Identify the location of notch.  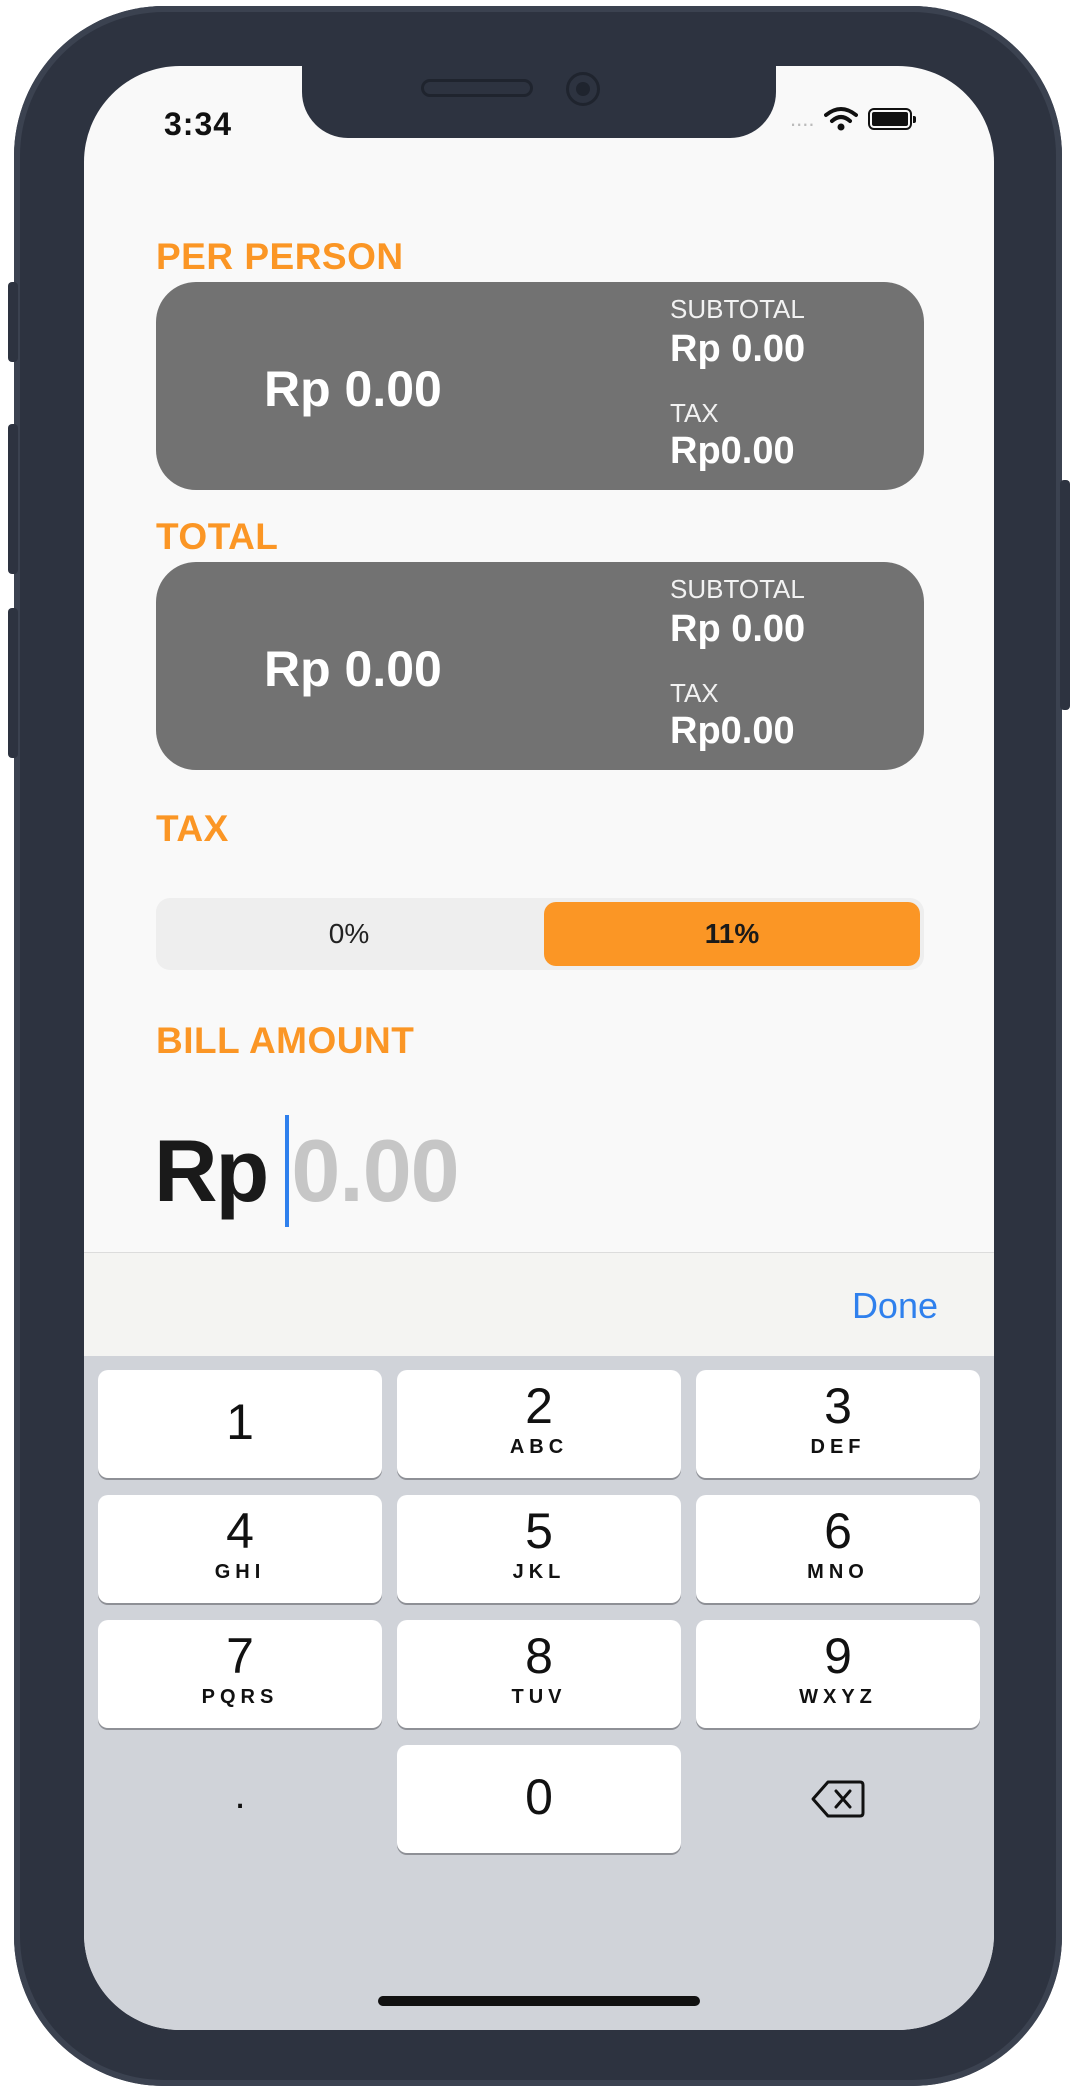
(539, 102).